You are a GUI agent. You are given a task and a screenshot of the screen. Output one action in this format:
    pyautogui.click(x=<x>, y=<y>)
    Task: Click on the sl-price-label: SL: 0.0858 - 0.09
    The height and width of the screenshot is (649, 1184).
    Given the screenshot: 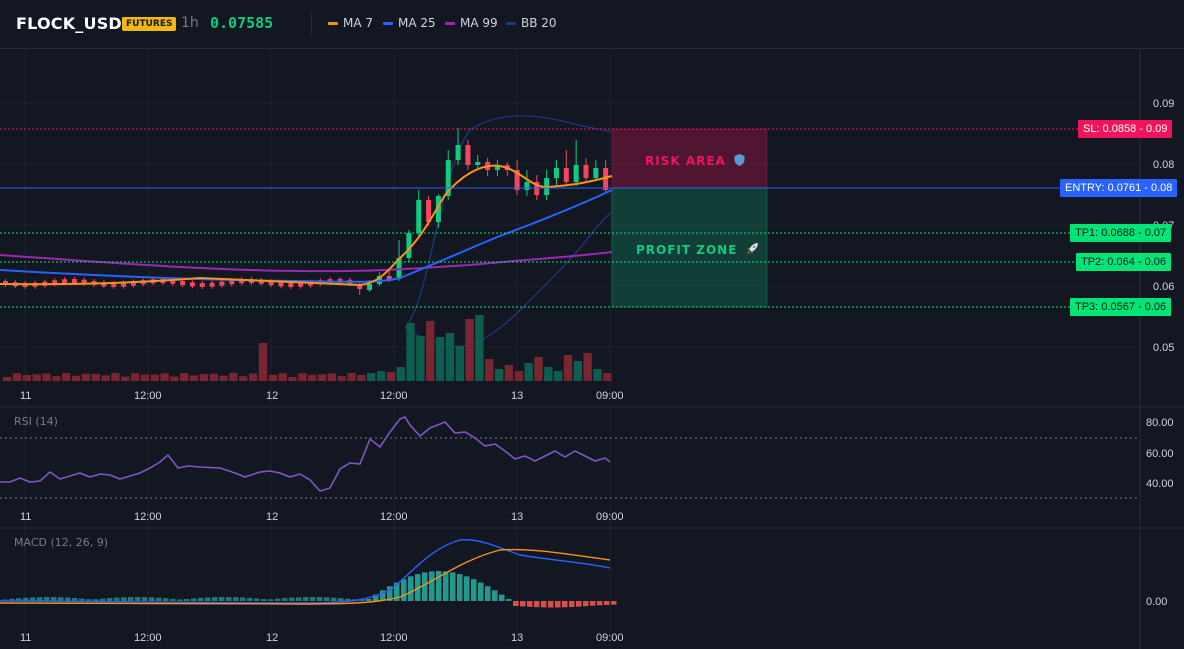 What is the action you would take?
    pyautogui.click(x=1125, y=129)
    